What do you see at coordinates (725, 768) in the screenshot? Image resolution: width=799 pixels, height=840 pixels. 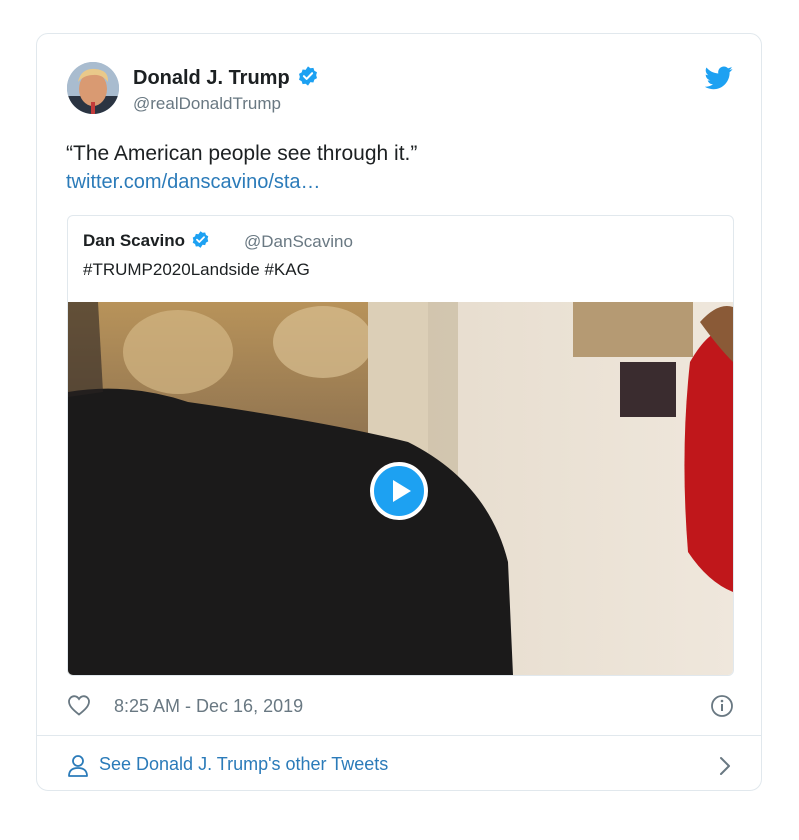 I see `chevron-right-icon` at bounding box center [725, 768].